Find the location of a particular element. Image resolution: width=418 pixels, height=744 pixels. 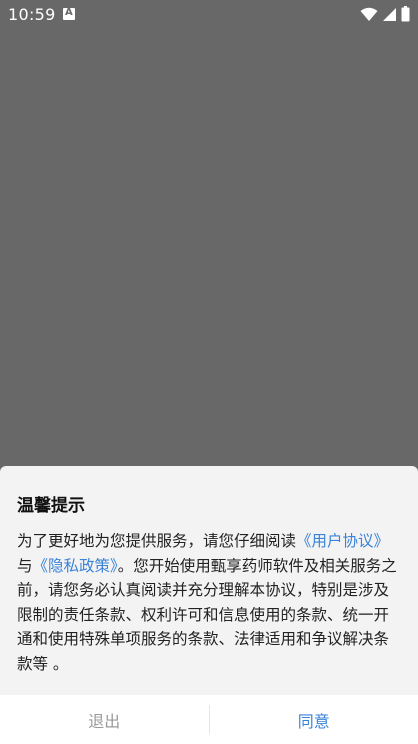

user-agreement-link: 《用户协议》 is located at coordinates (342, 541).